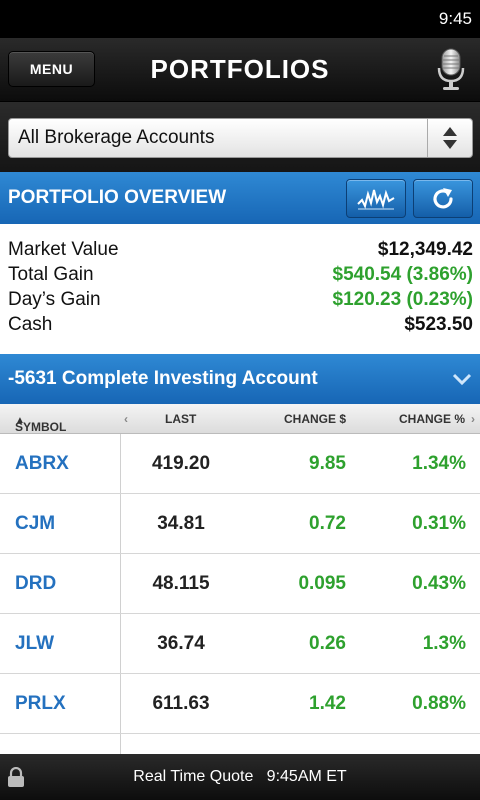 This screenshot has width=480, height=800. What do you see at coordinates (240, 198) in the screenshot?
I see `portfolio-overview-header: PORTFOLIO OVERVIEW` at bounding box center [240, 198].